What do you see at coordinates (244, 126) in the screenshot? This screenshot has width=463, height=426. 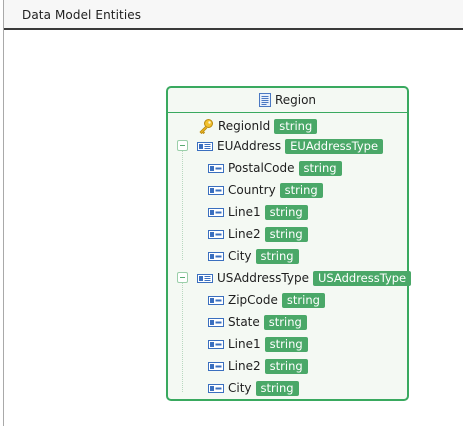 I see `key-field-label: RegionId` at bounding box center [244, 126].